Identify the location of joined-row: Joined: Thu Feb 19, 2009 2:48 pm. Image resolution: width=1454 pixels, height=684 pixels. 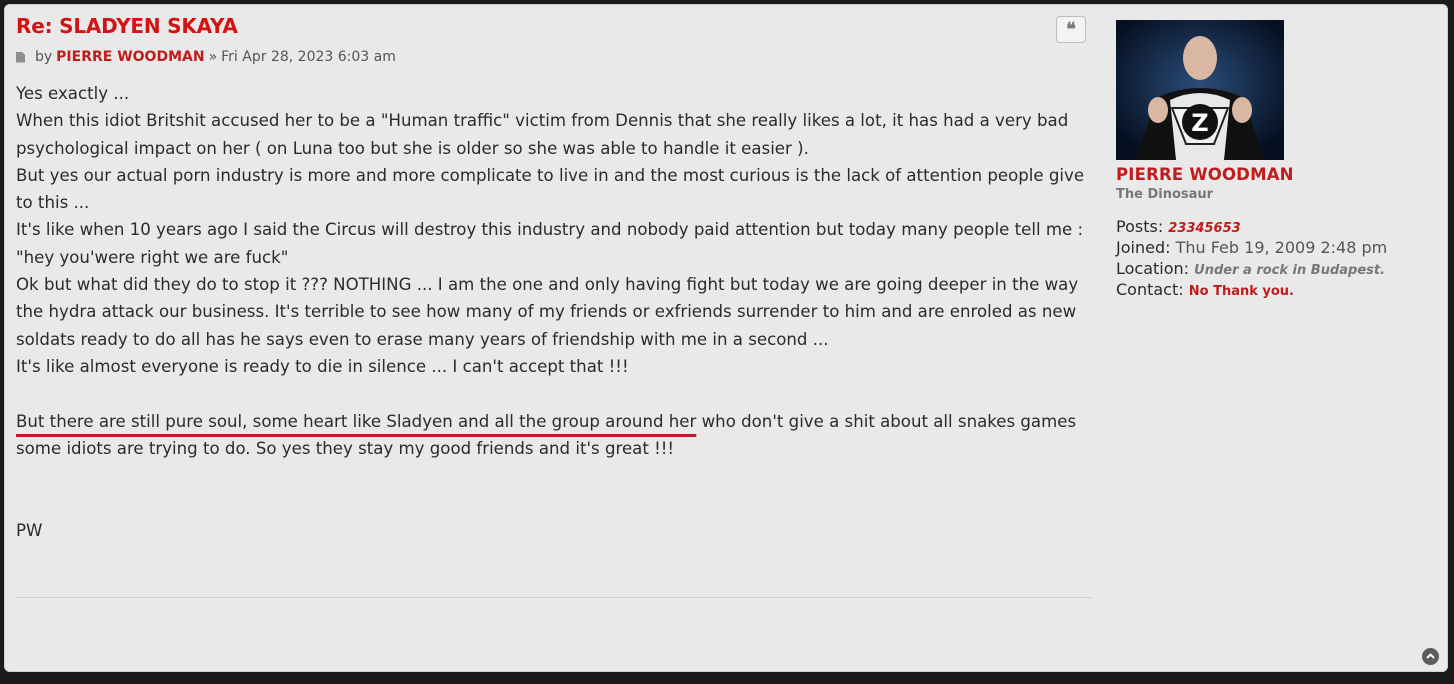
(1276, 247).